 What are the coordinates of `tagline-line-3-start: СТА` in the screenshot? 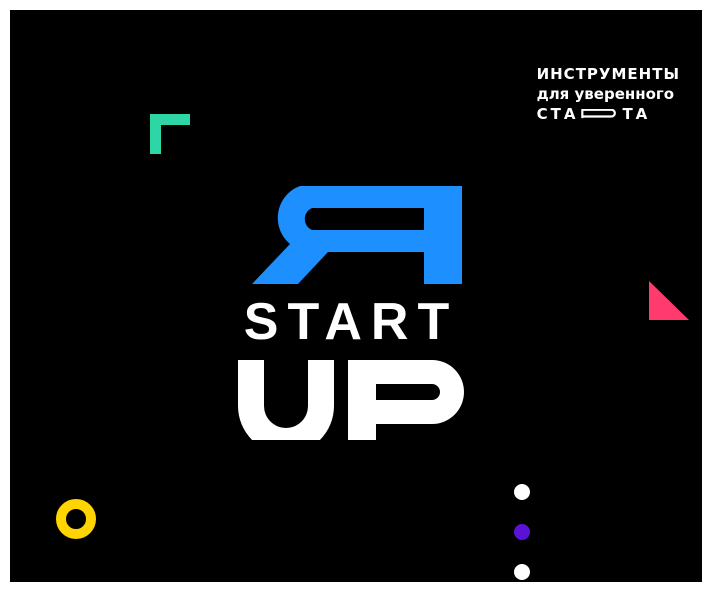 It's located at (557, 114).